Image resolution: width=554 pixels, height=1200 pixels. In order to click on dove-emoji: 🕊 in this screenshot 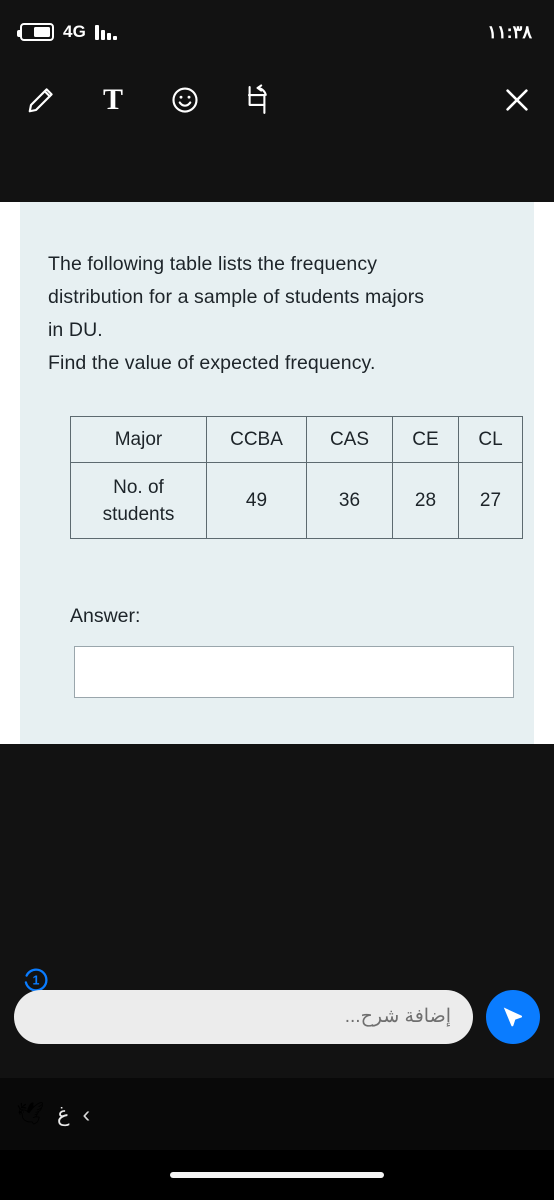, I will do `click(30, 1114)`.